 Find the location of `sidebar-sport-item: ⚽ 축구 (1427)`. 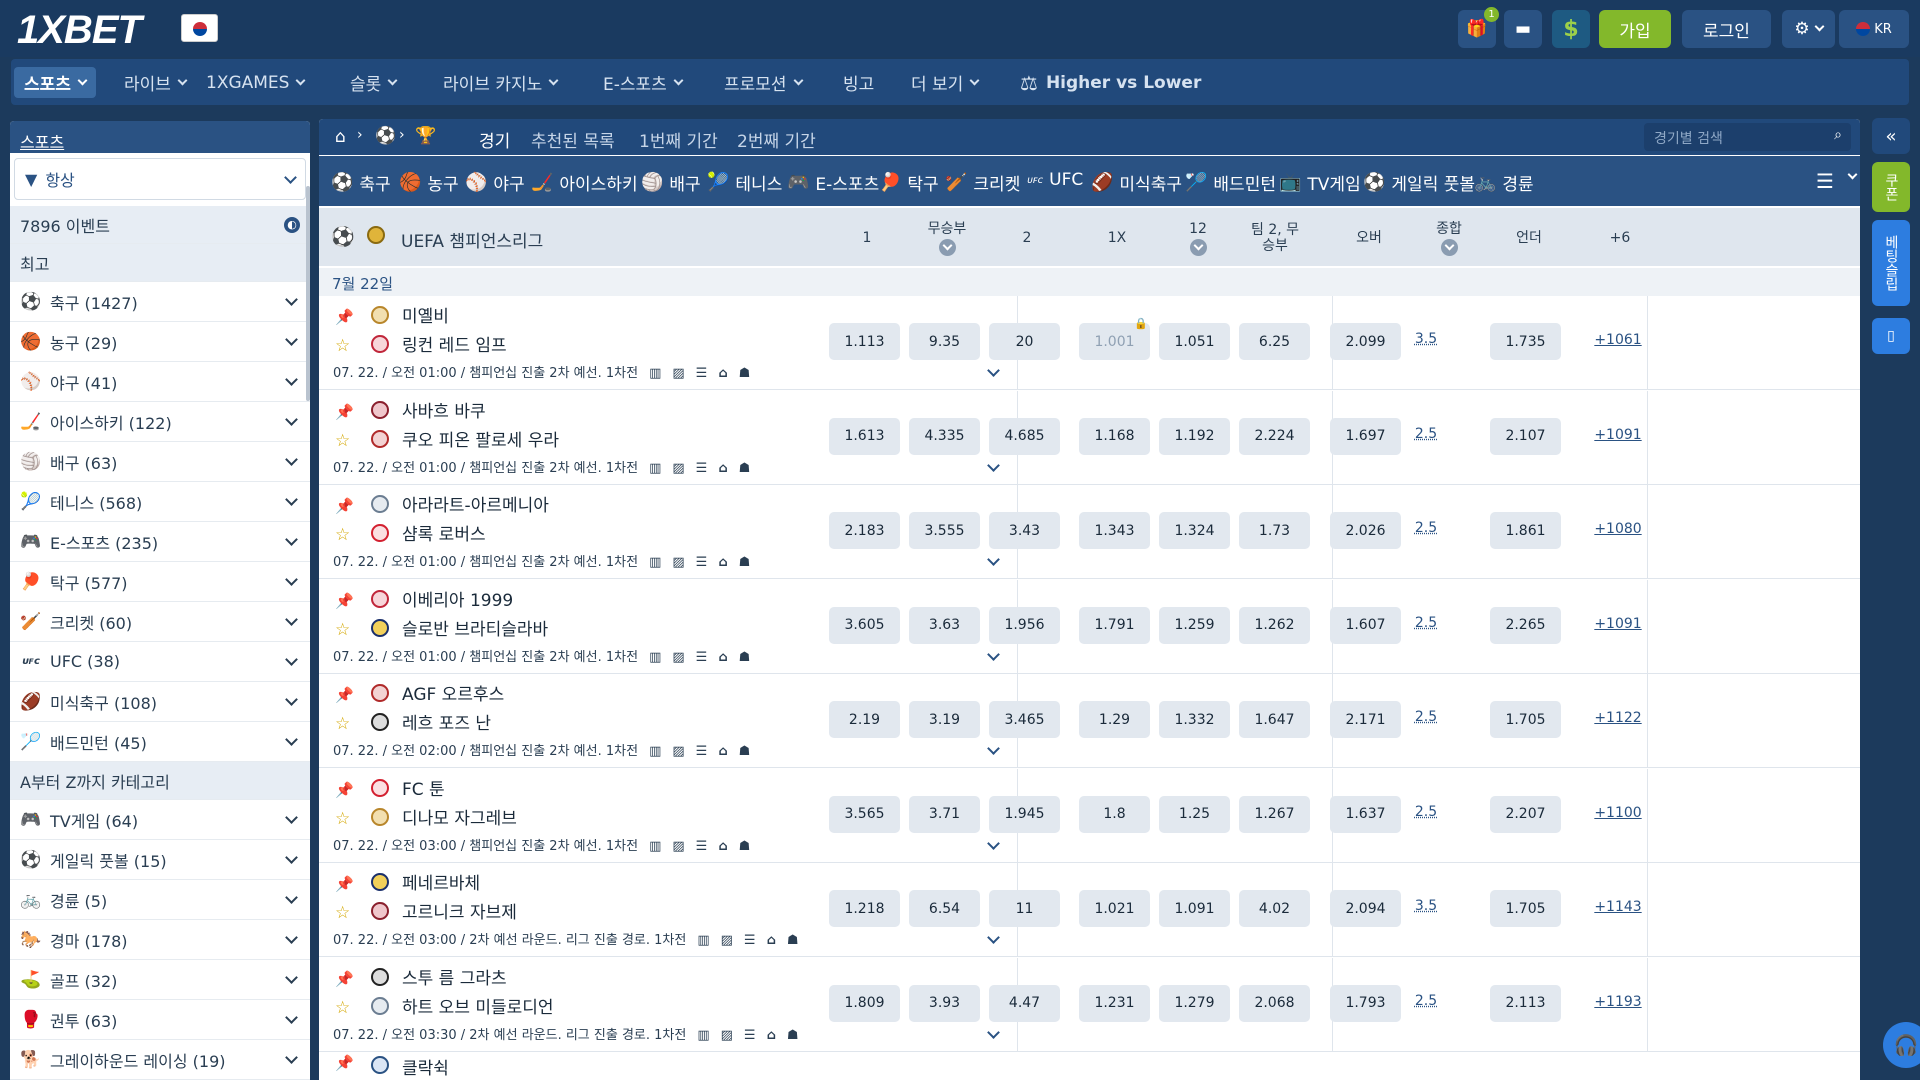

sidebar-sport-item: ⚽ 축구 (1427) is located at coordinates (160, 302).